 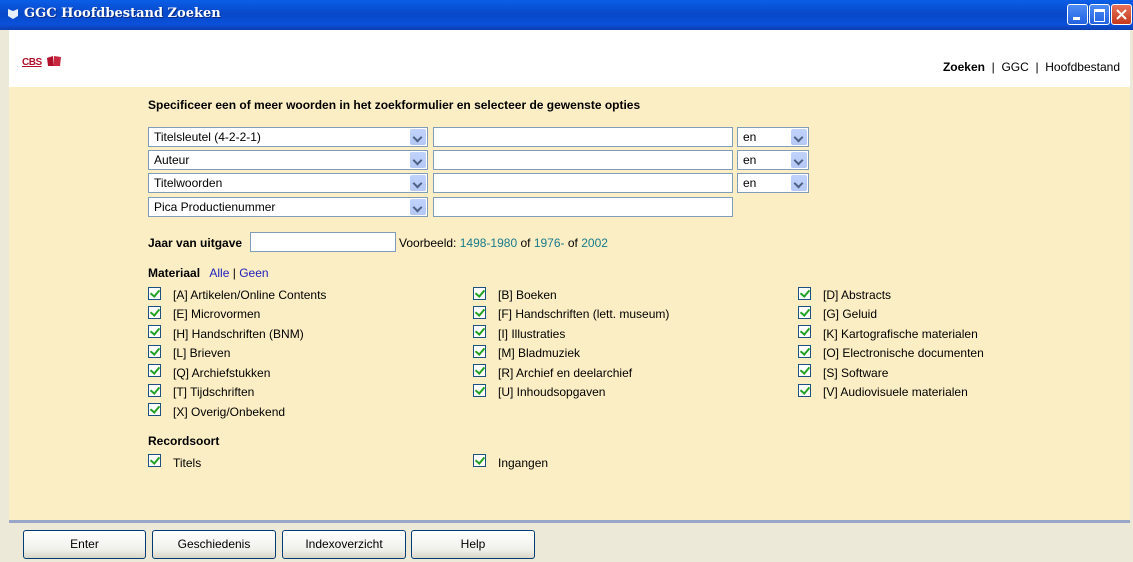 I want to click on material-f-label: [F] Handschriften (lett. museum), so click(x=584, y=314).